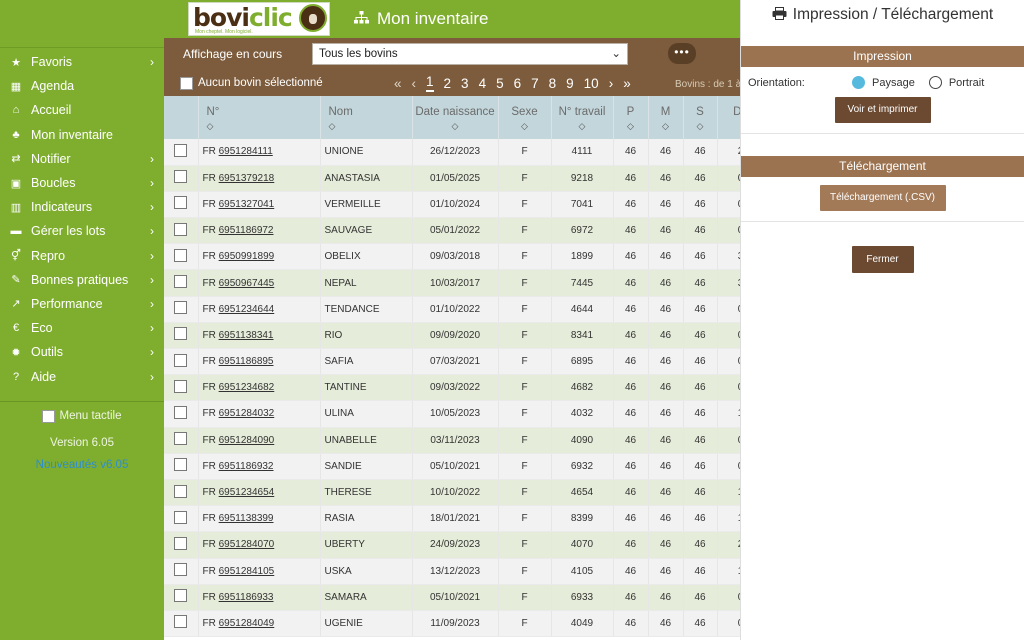 This screenshot has height=640, width=1024. Describe the element at coordinates (483, 83) in the screenshot. I see `page-button-4: 4` at that location.